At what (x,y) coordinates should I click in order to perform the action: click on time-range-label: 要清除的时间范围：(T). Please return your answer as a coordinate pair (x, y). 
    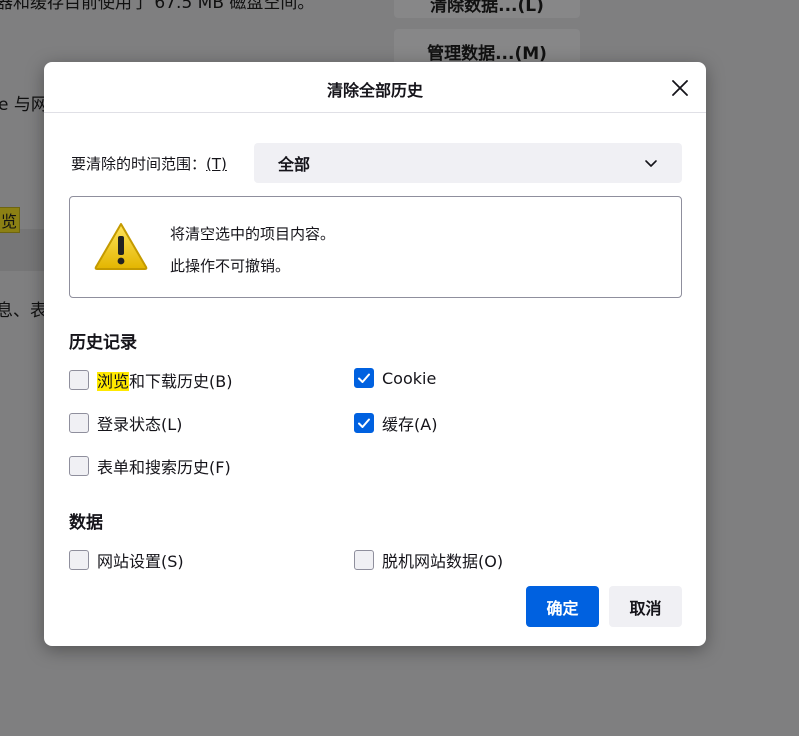
    Looking at the image, I should click on (149, 164).